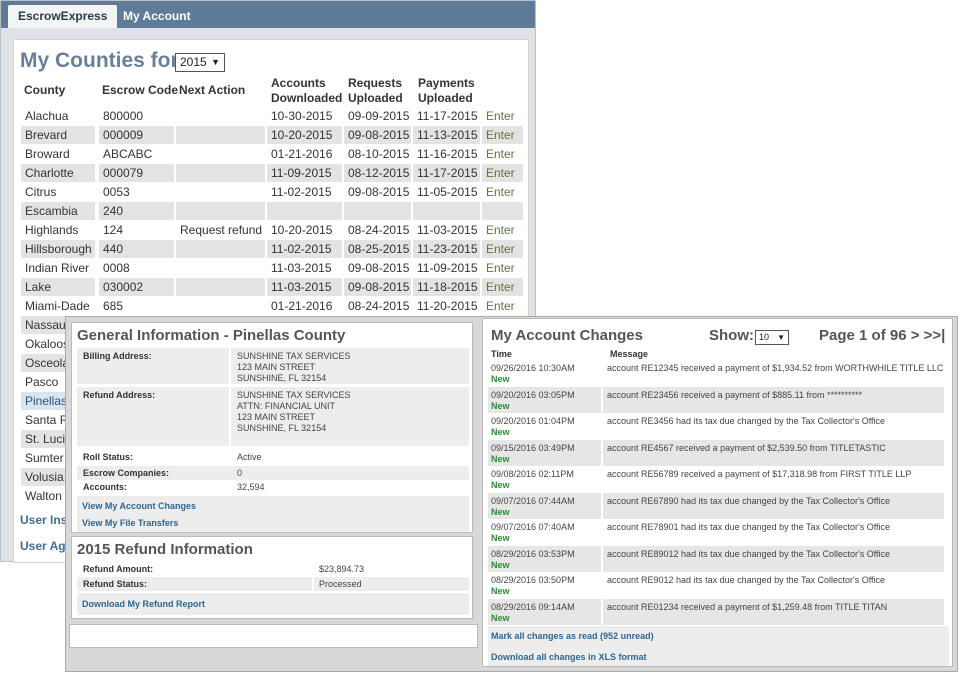 This screenshot has height=673, width=960. I want to click on requests-uploaded-date: 08-25-2015, so click(377, 249).